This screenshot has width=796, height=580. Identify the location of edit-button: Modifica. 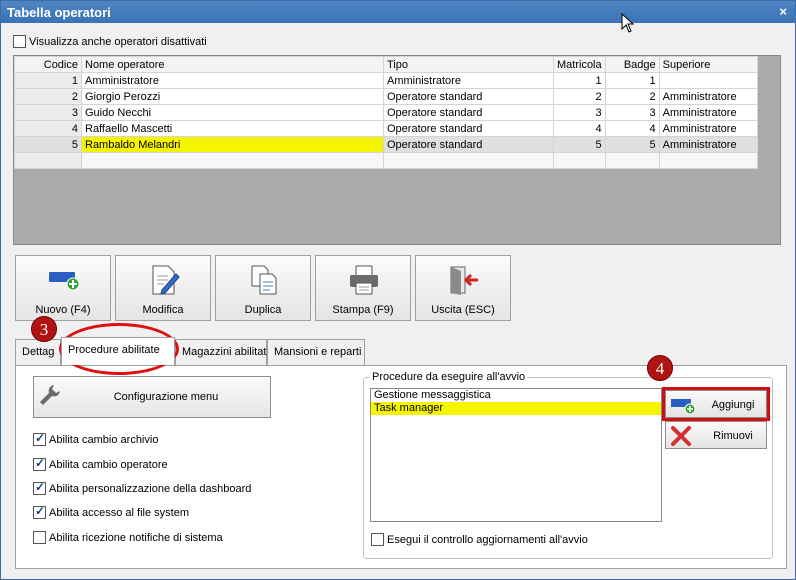
(163, 288).